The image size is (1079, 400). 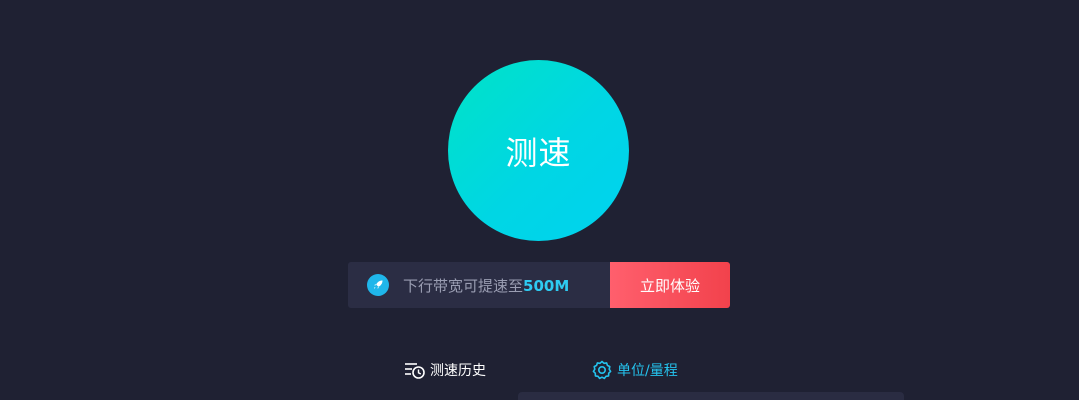 I want to click on bandwidth-promo-bar: 下行带宽可提速至500M 立即体验, so click(x=539, y=285).